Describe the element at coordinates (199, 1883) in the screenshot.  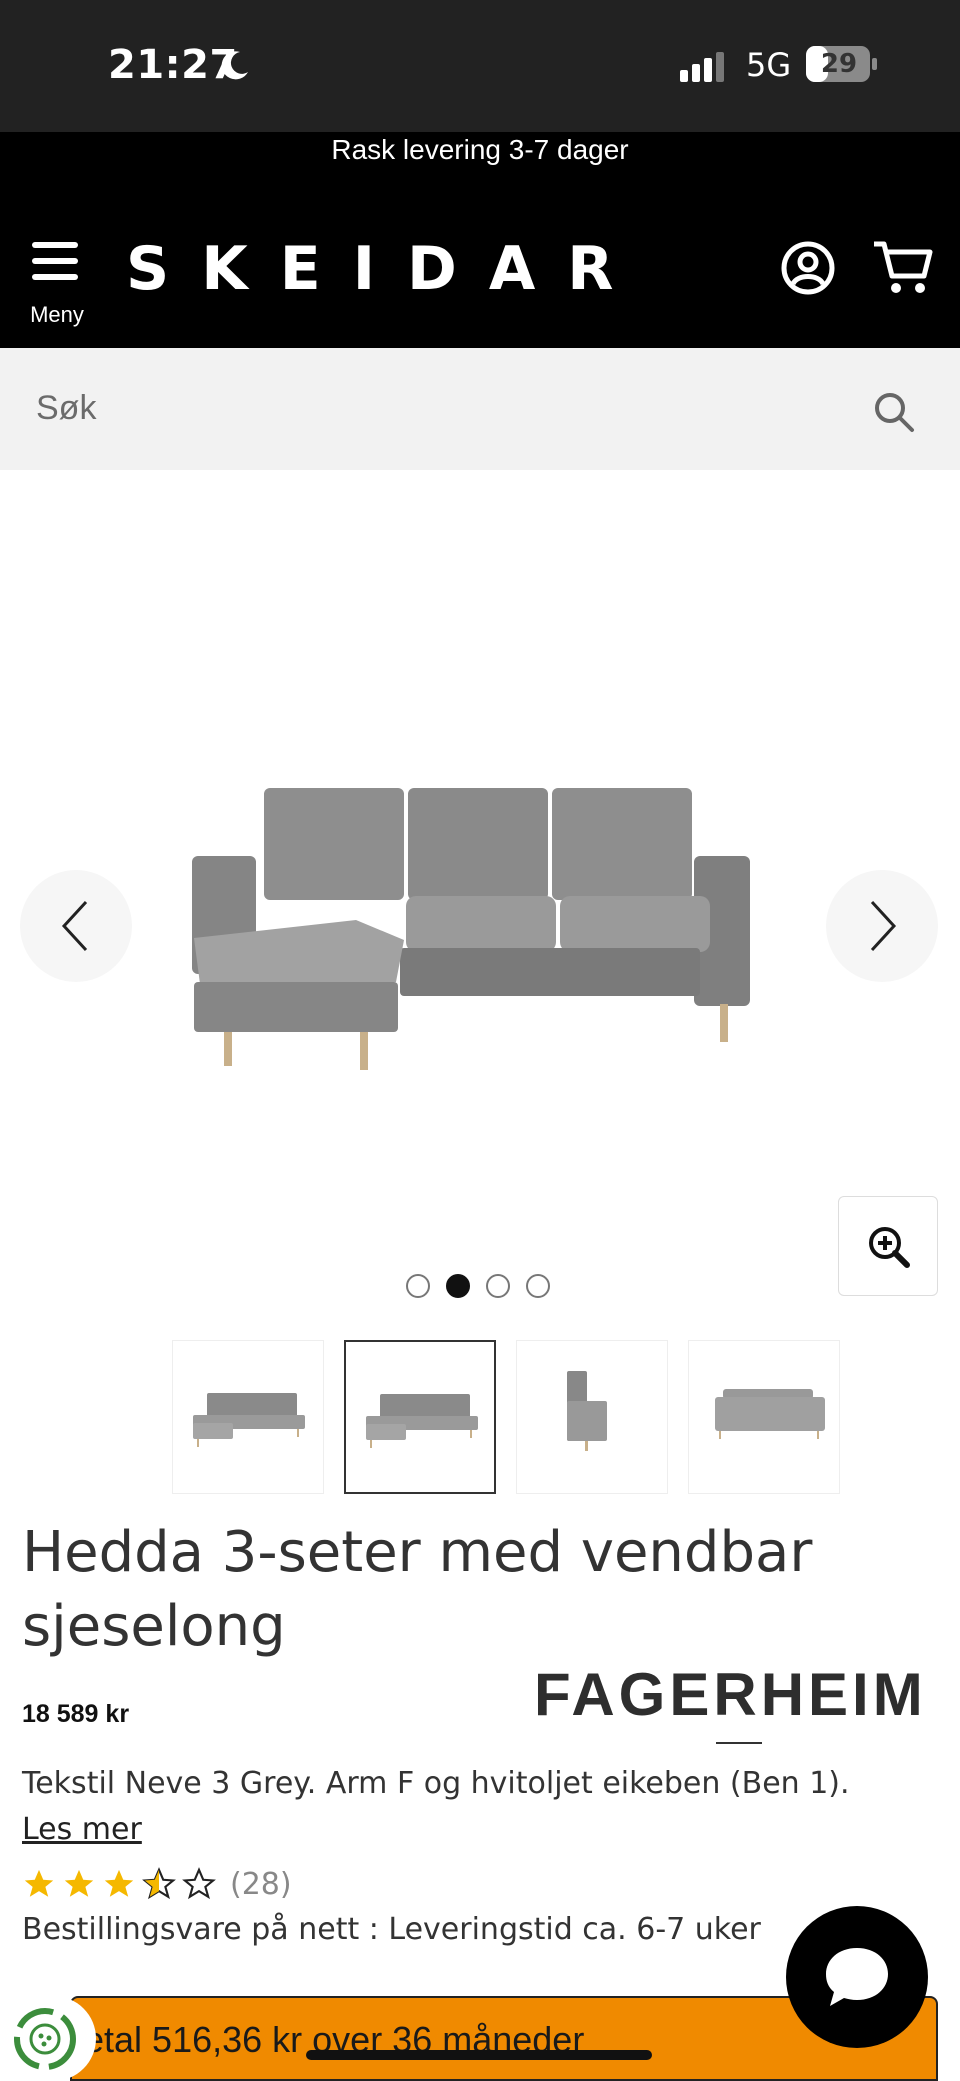
I see `star-empty-icon` at that location.